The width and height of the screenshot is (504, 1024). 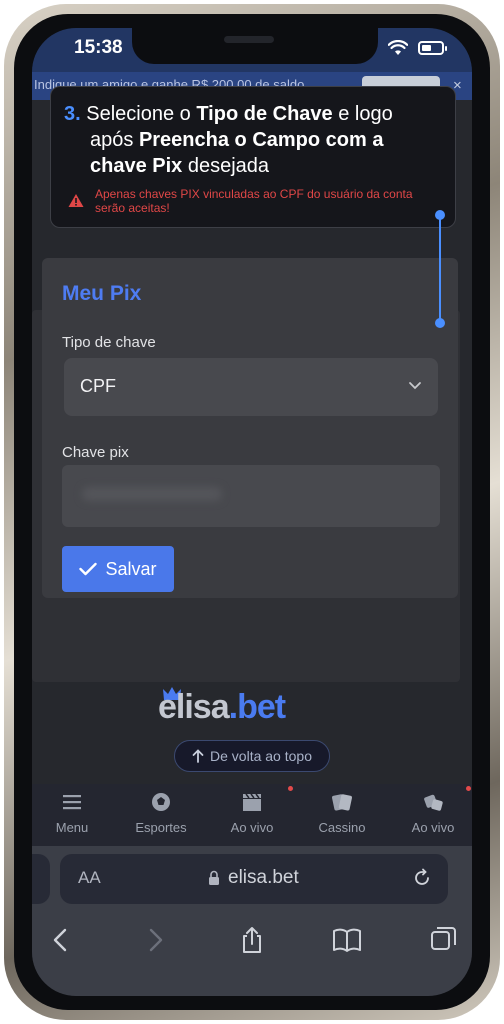 I want to click on nav-label-cassino: Cassino, so click(x=342, y=827).